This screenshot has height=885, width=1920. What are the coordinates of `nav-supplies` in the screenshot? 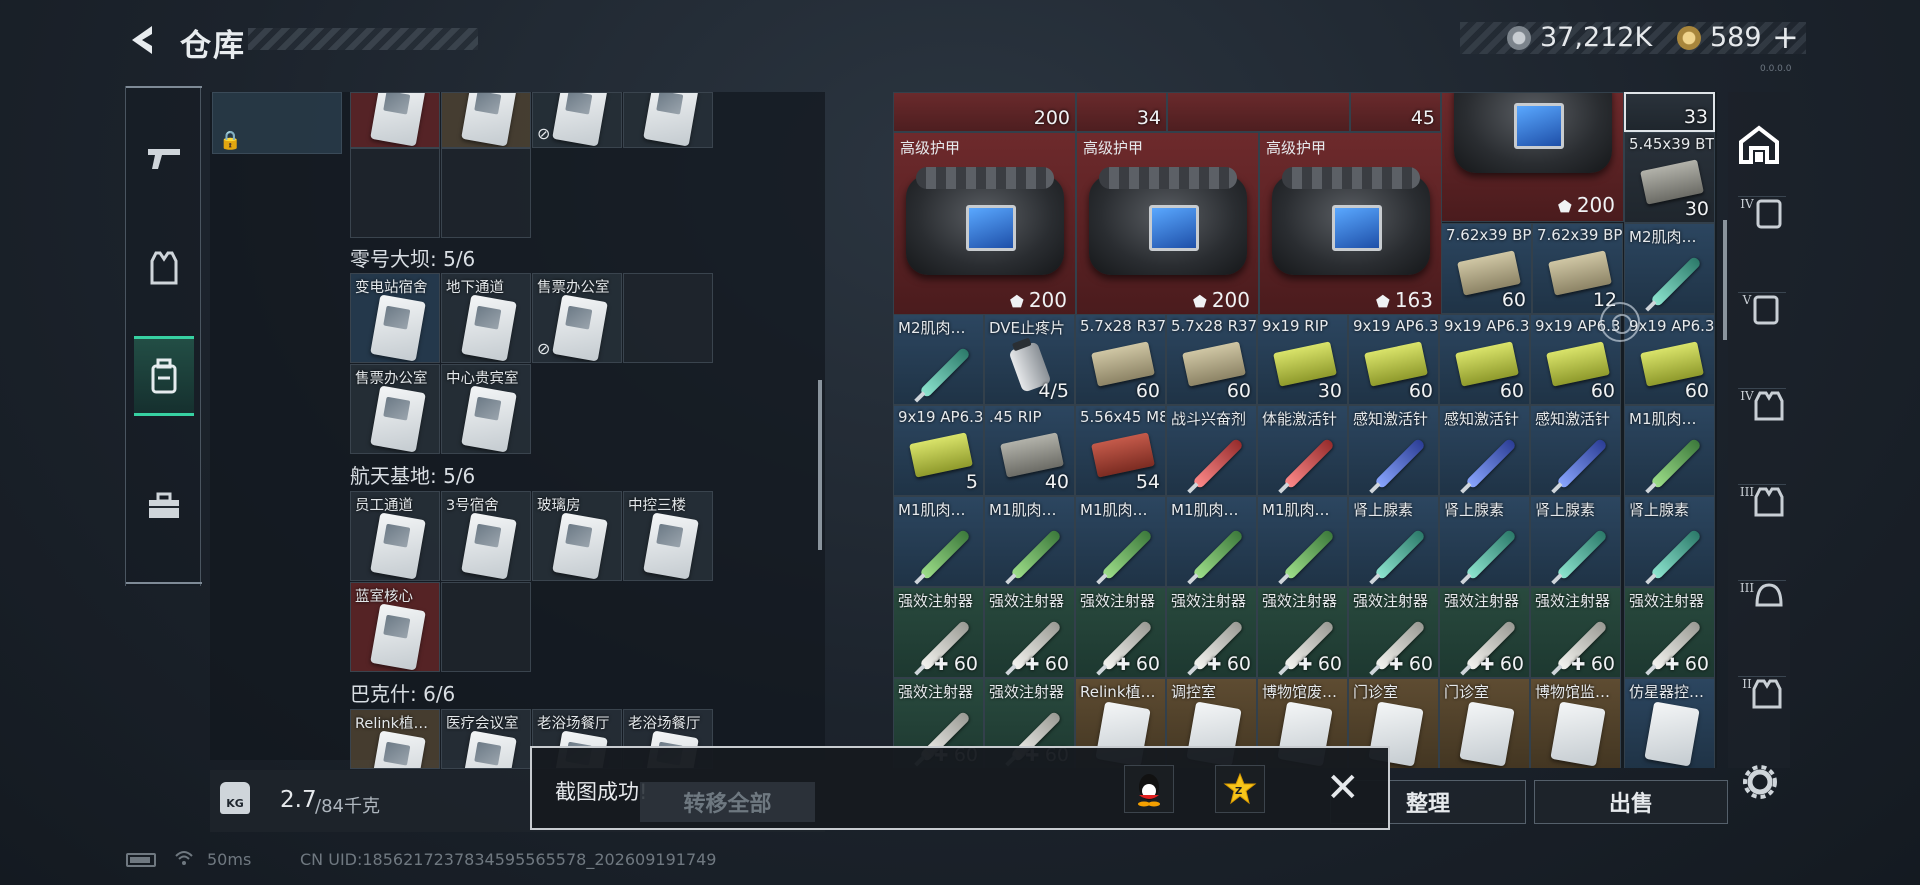 It's located at (164, 506).